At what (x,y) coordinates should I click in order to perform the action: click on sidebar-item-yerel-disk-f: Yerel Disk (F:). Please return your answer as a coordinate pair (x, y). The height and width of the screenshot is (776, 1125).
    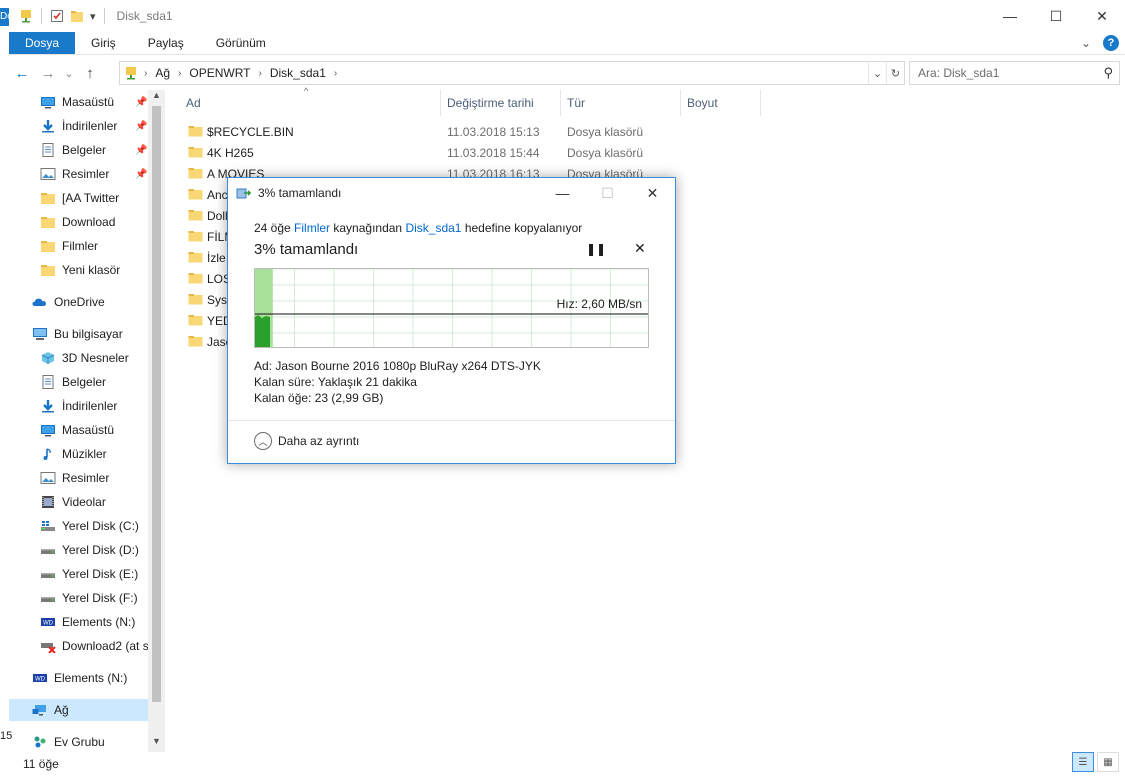
    Looking at the image, I should click on (79, 598).